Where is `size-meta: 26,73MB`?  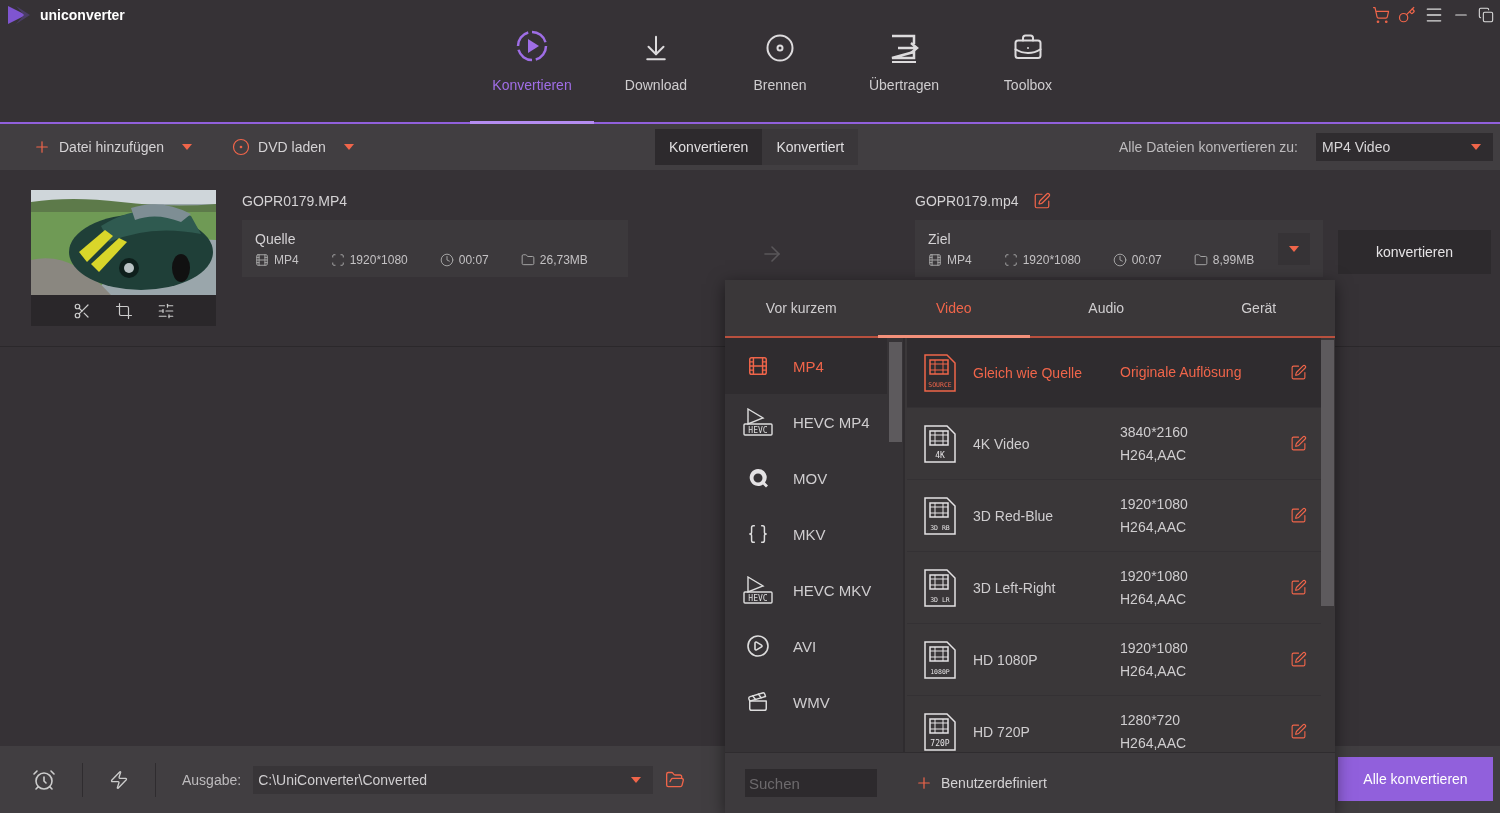 size-meta: 26,73MB is located at coordinates (554, 259).